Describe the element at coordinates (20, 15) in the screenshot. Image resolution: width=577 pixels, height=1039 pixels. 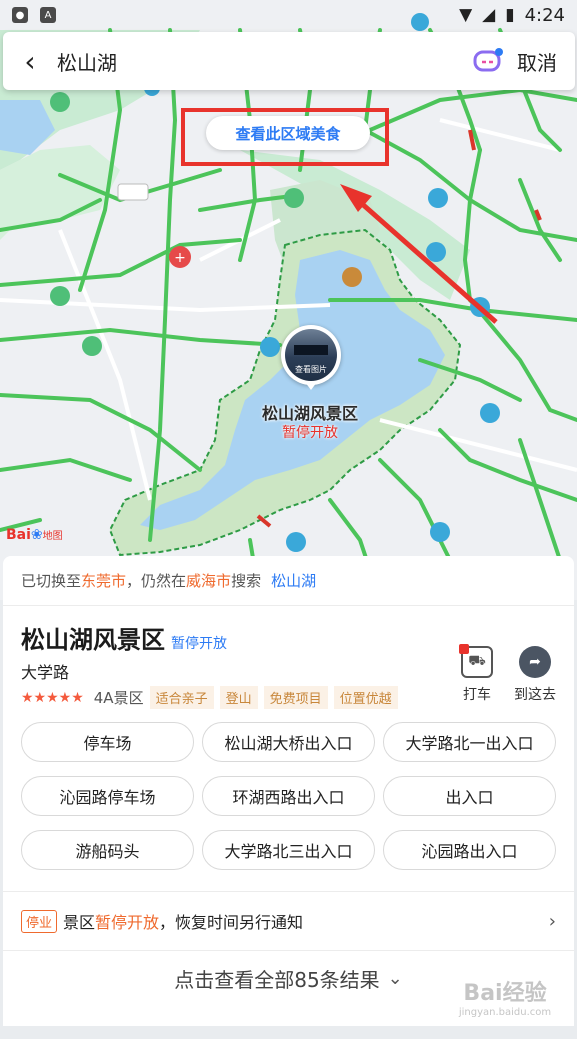
I see `location-app-icon: ●` at that location.